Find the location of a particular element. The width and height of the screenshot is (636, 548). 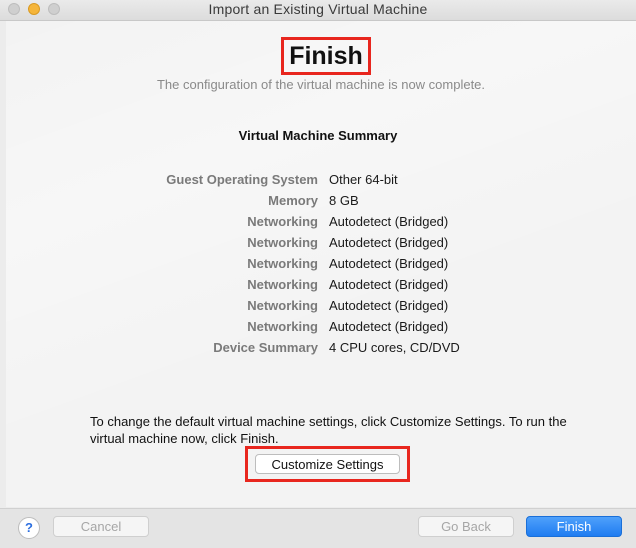

page-title: Finish is located at coordinates (326, 55).